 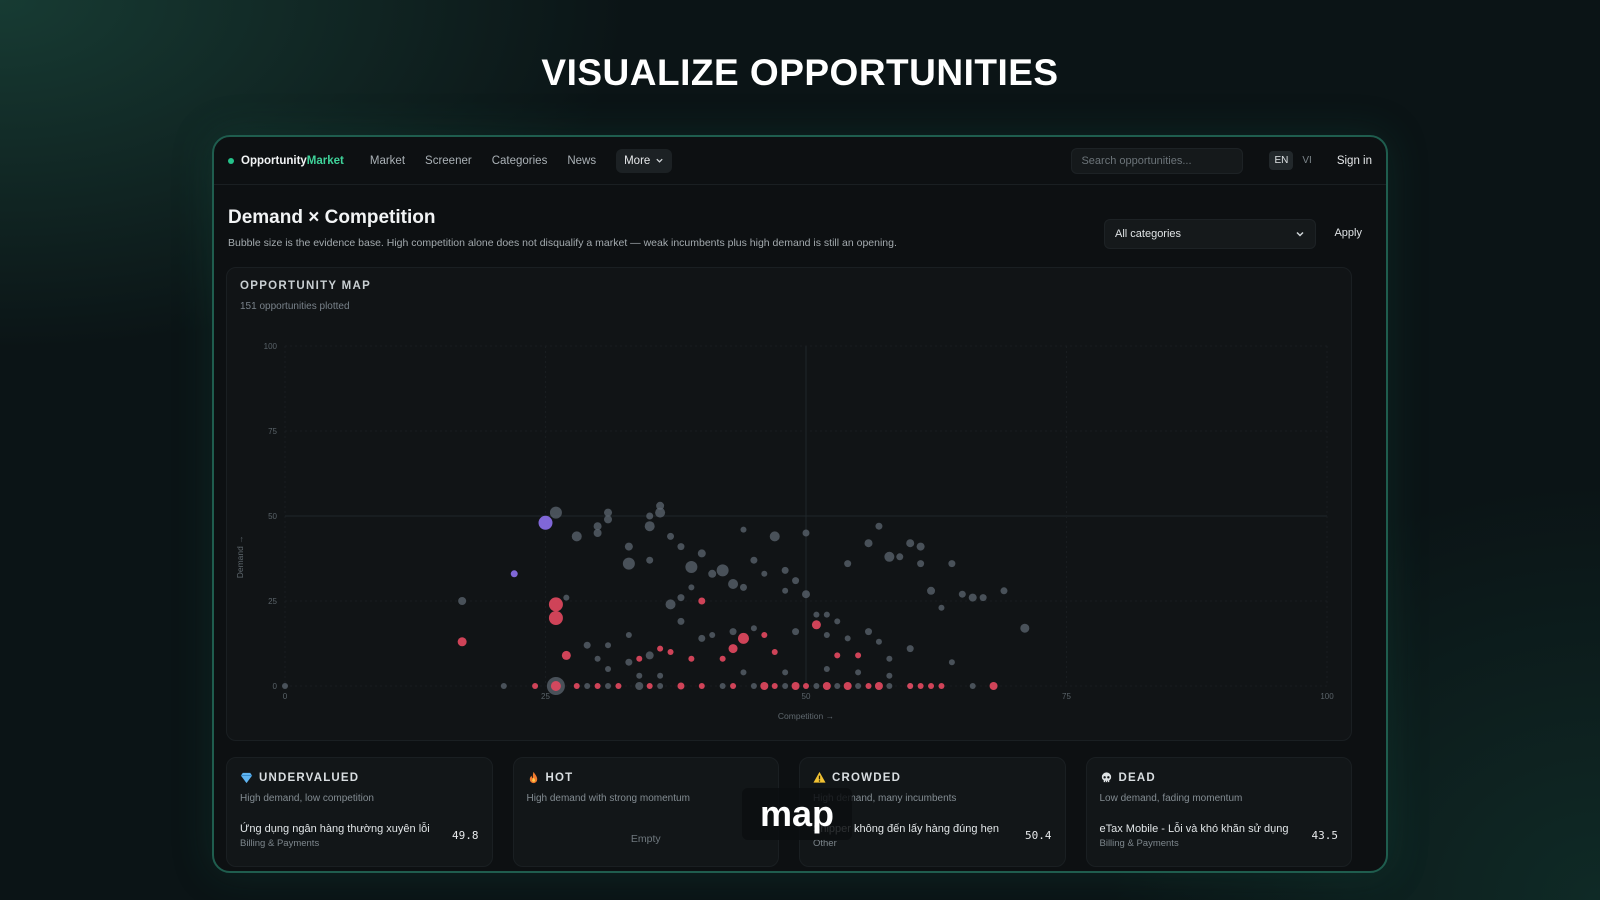 I want to click on nav-more-button: More, so click(x=644, y=160).